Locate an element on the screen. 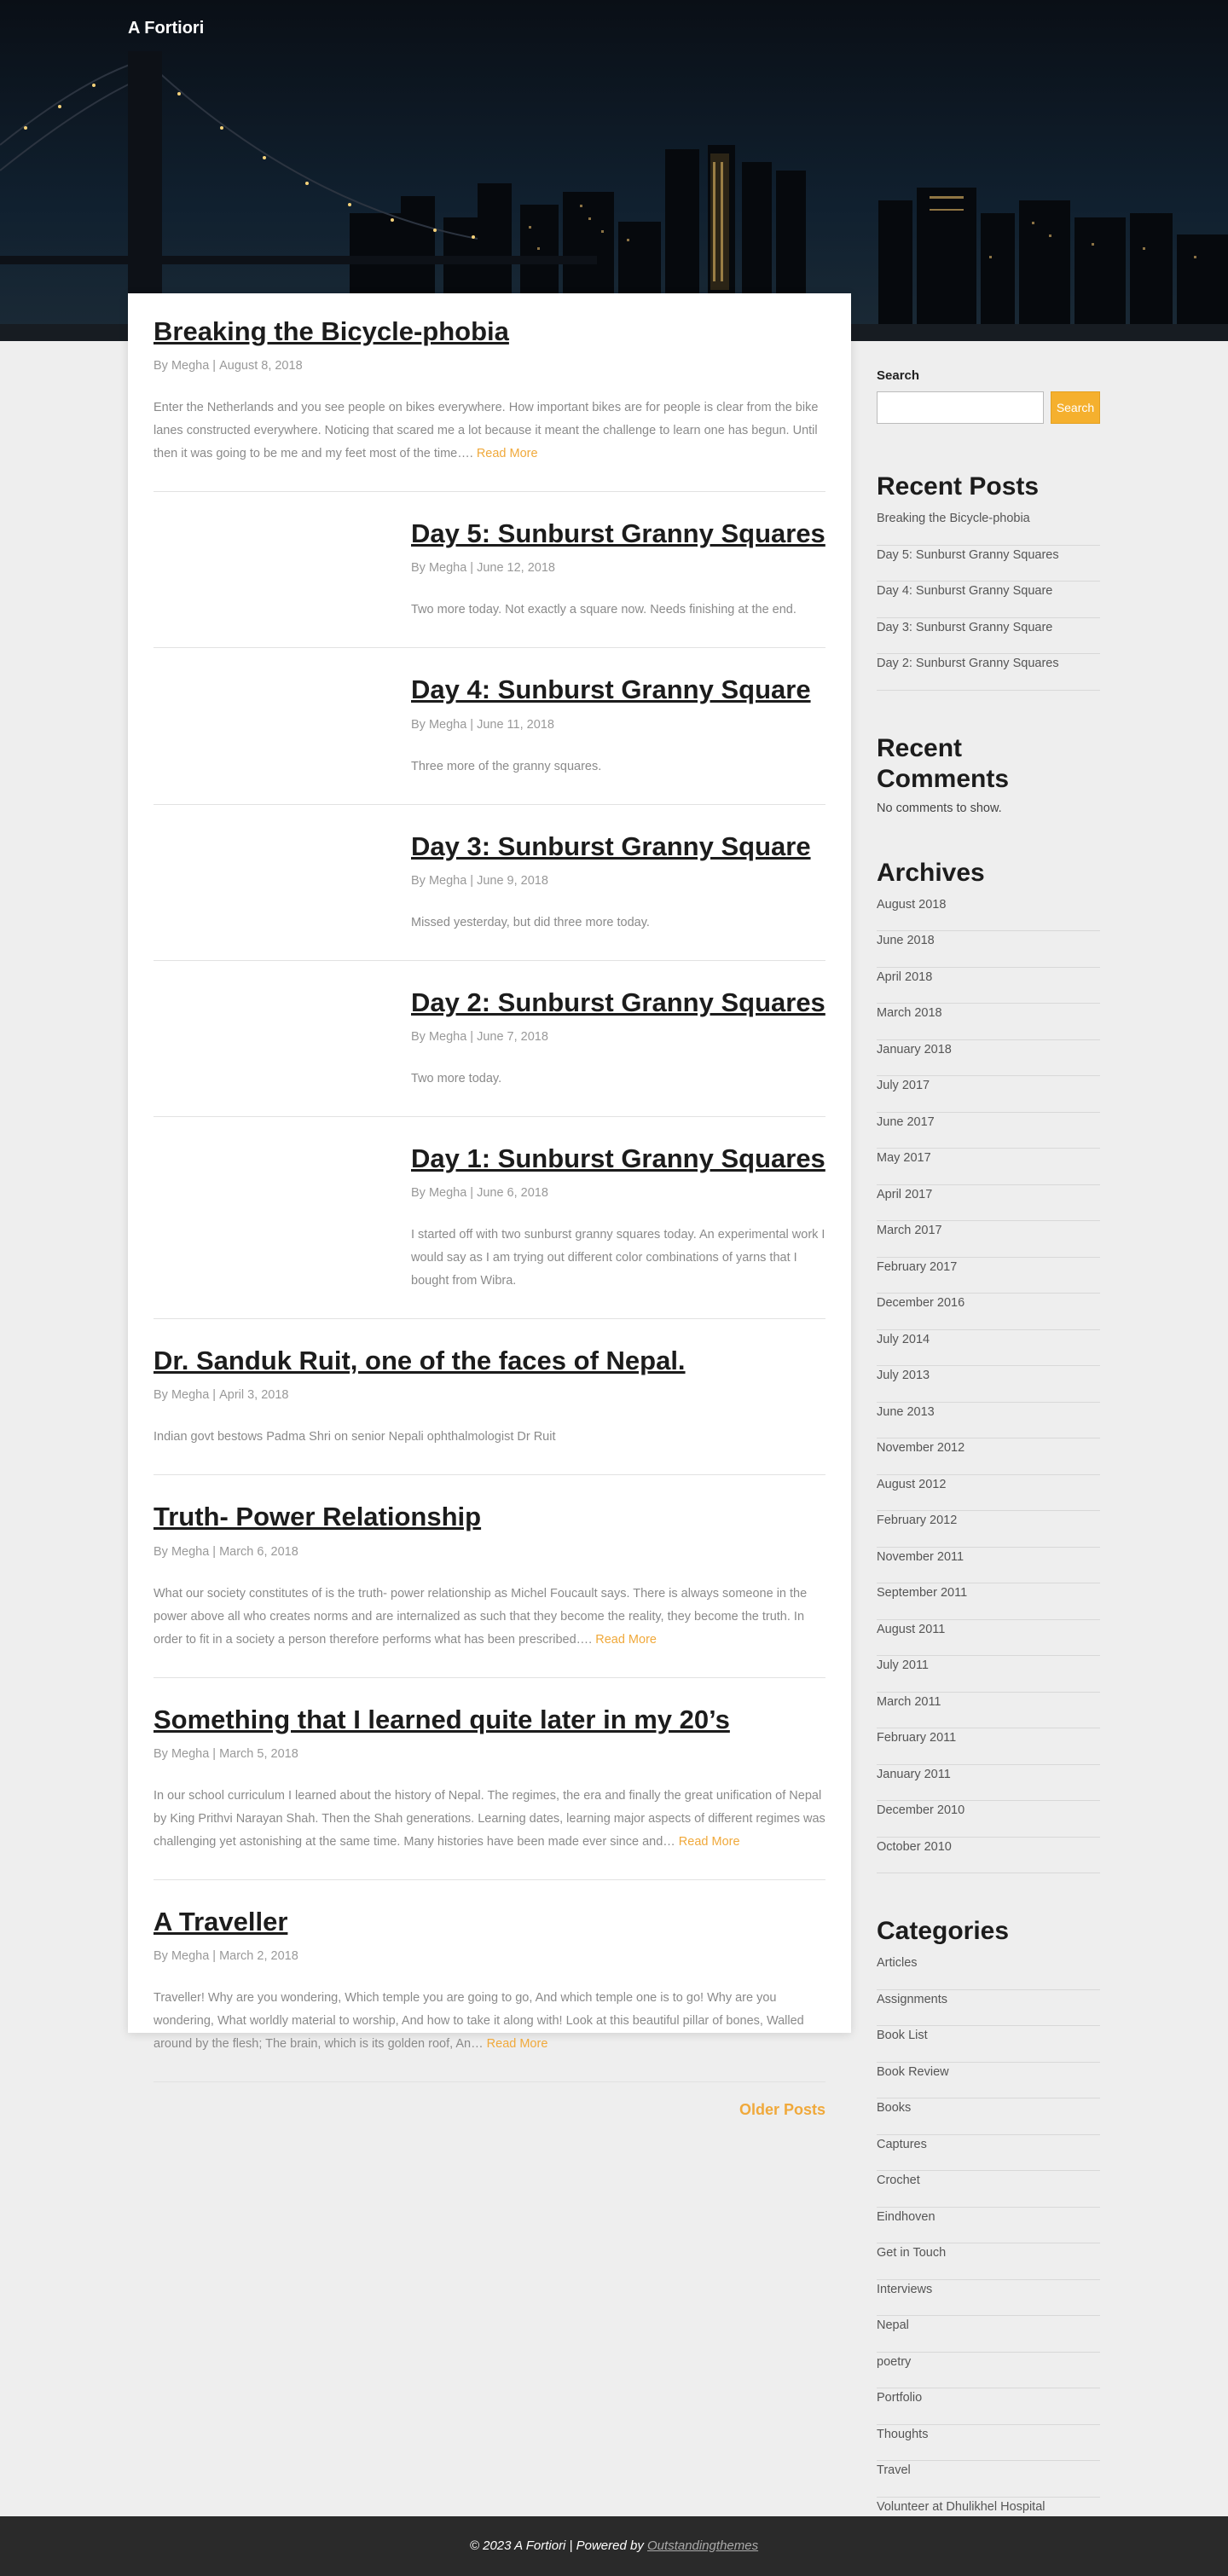  recent-post-item-link: Day 4: Sunburst Granny Square is located at coordinates (964, 591).